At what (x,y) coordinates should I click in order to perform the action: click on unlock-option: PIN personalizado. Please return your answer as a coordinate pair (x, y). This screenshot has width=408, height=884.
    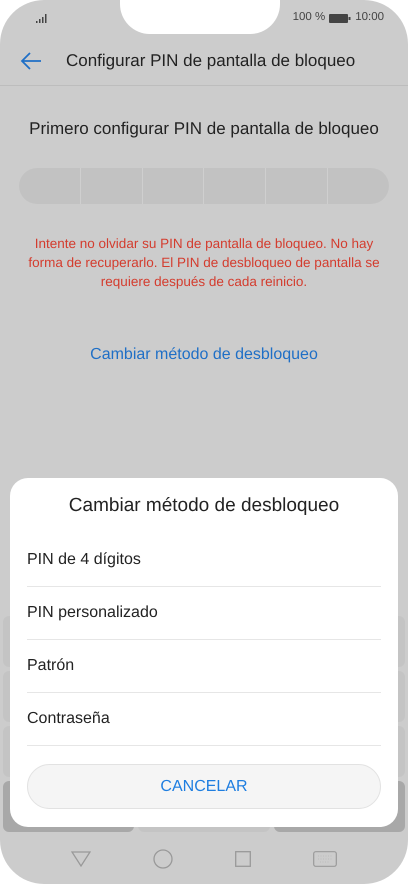
    Looking at the image, I should click on (204, 613).